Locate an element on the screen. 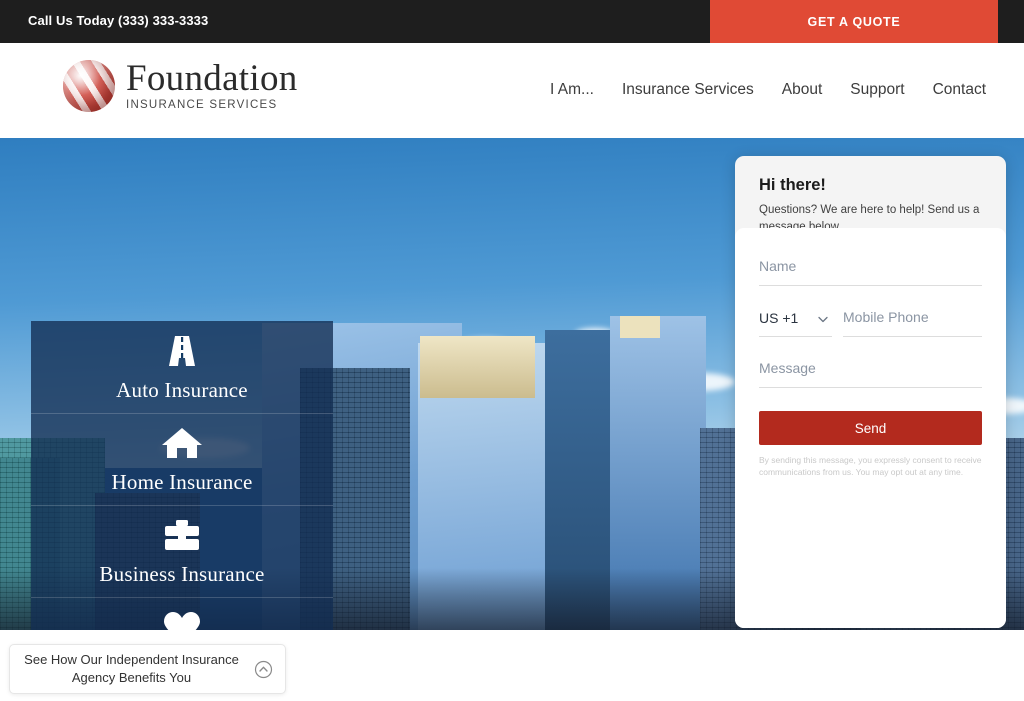 The image size is (1024, 701). nav-support: Support is located at coordinates (877, 90).